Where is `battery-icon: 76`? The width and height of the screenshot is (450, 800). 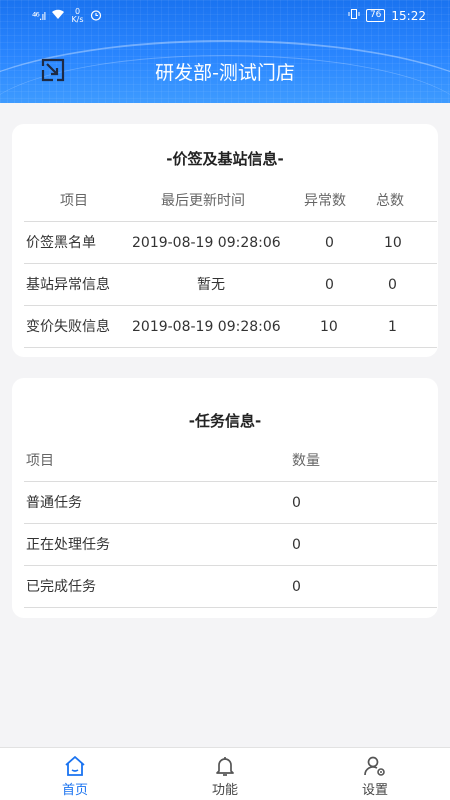 battery-icon: 76 is located at coordinates (375, 15).